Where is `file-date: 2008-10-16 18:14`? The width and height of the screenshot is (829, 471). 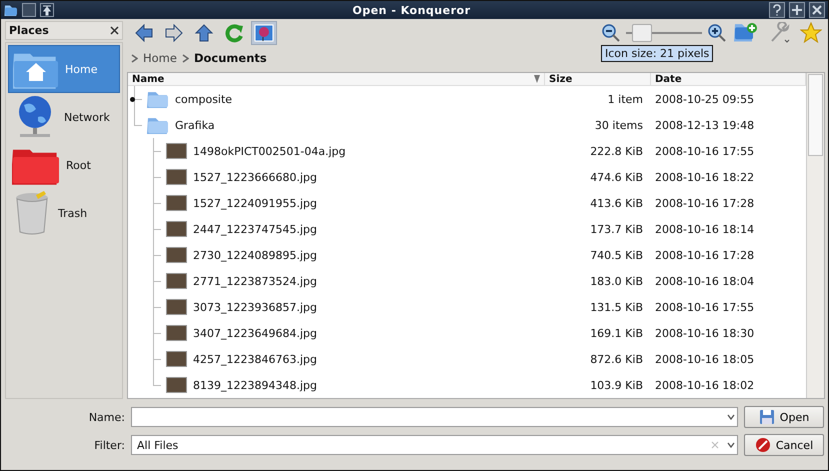
file-date: 2008-10-16 18:14 is located at coordinates (705, 229).